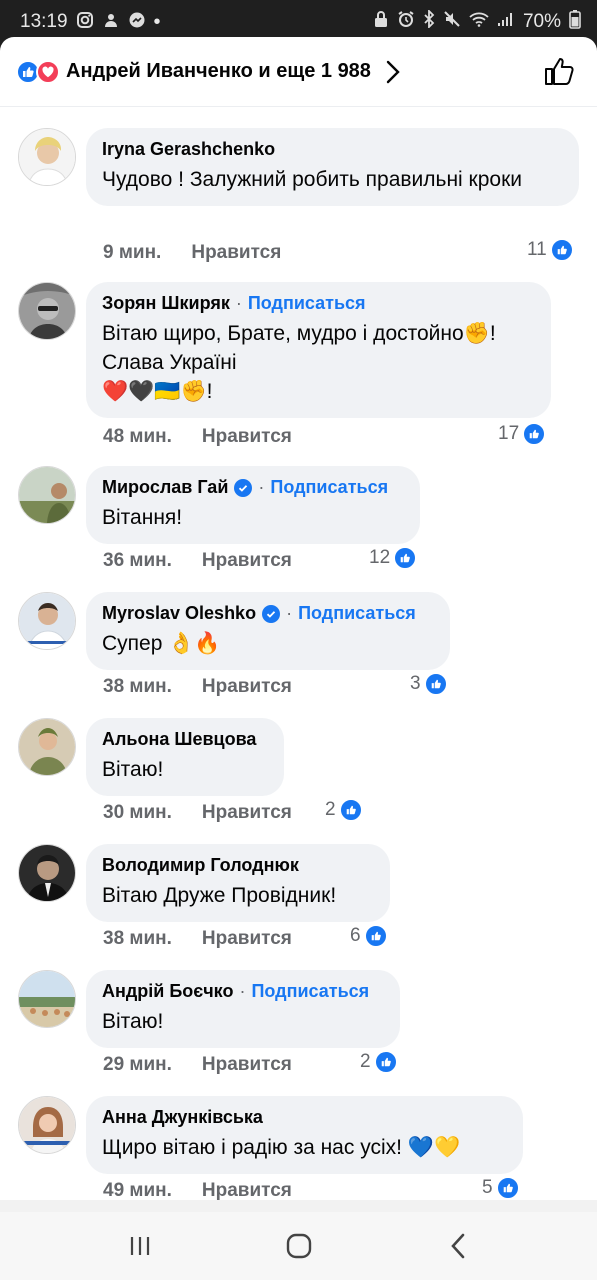 The image size is (597, 1280). What do you see at coordinates (179, 739) in the screenshot?
I see `author-name: Альона Шевцова` at bounding box center [179, 739].